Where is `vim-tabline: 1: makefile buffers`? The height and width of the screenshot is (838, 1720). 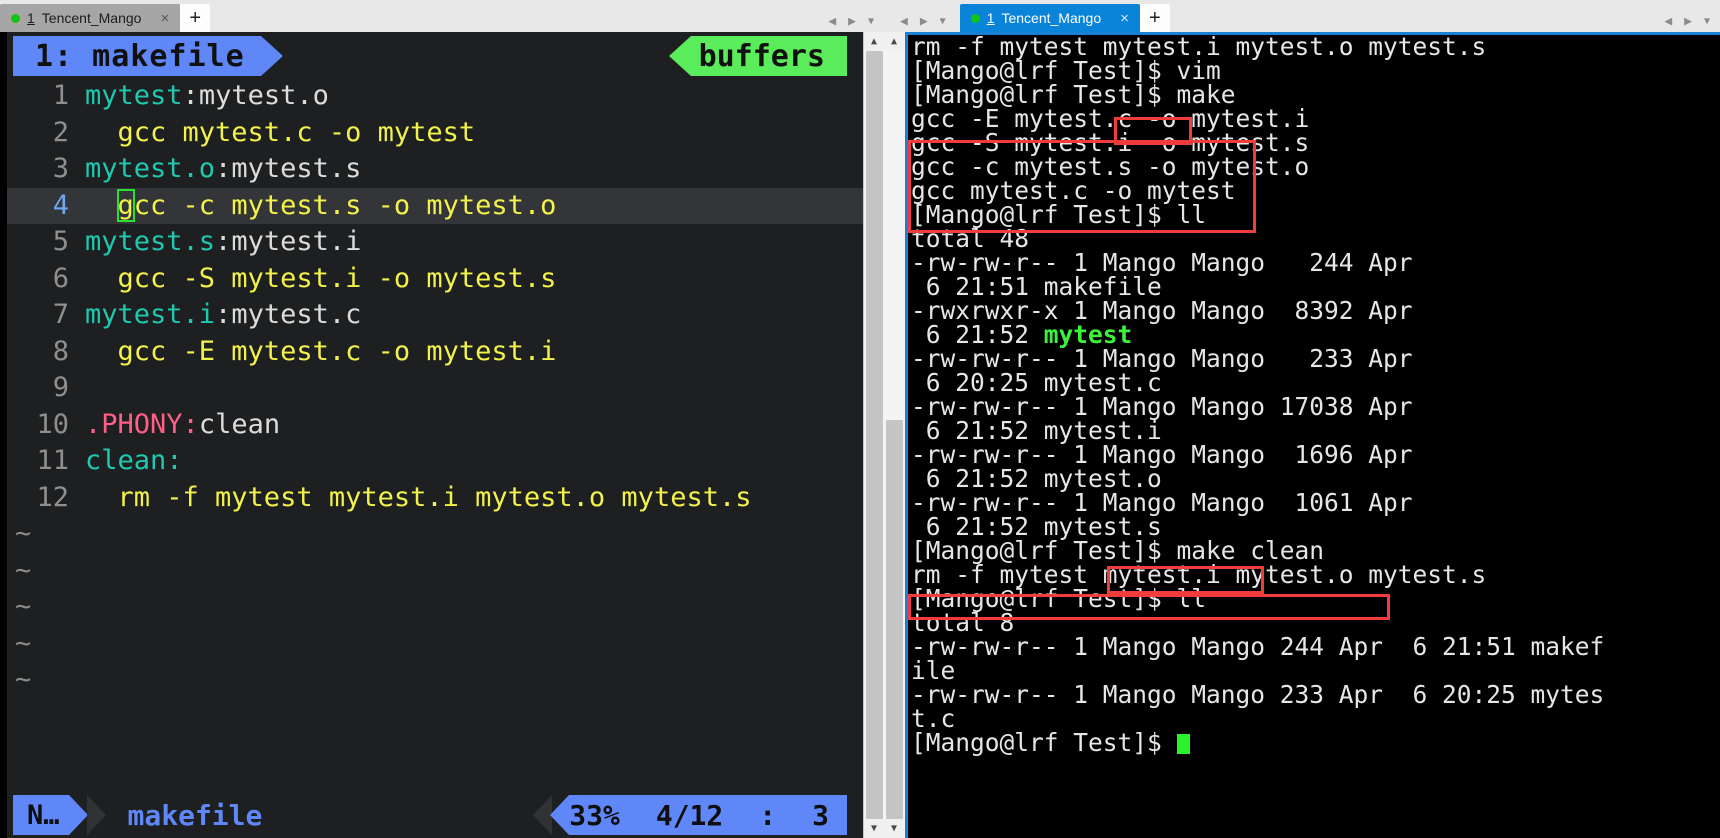 vim-tabline: 1: makefile buffers is located at coordinates (435, 55).